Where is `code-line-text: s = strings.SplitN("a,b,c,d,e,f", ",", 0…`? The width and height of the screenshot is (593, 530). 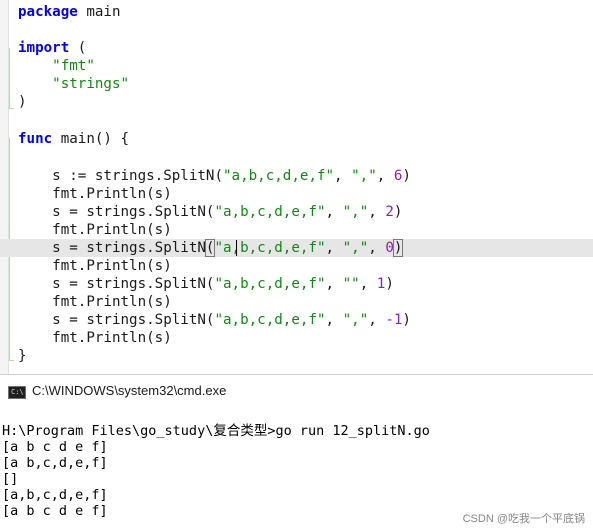 code-line-text: s = strings.SplitN("a,b,c,d,e,f", ",", 0… is located at coordinates (211, 248).